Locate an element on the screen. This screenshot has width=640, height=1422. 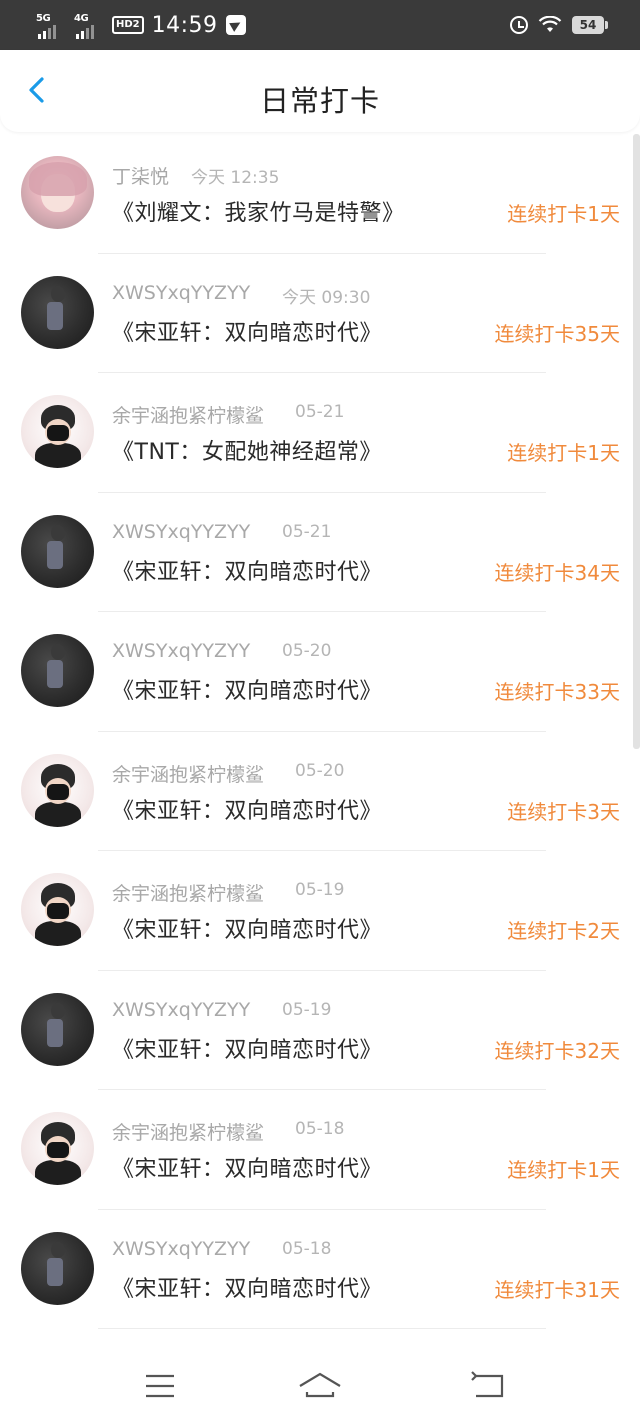
list-item: 余宇涵抱紧柠檬鲨 05-21 《TNT：女配她神经超常》 连续打卡1天 is located at coordinates (320, 433).